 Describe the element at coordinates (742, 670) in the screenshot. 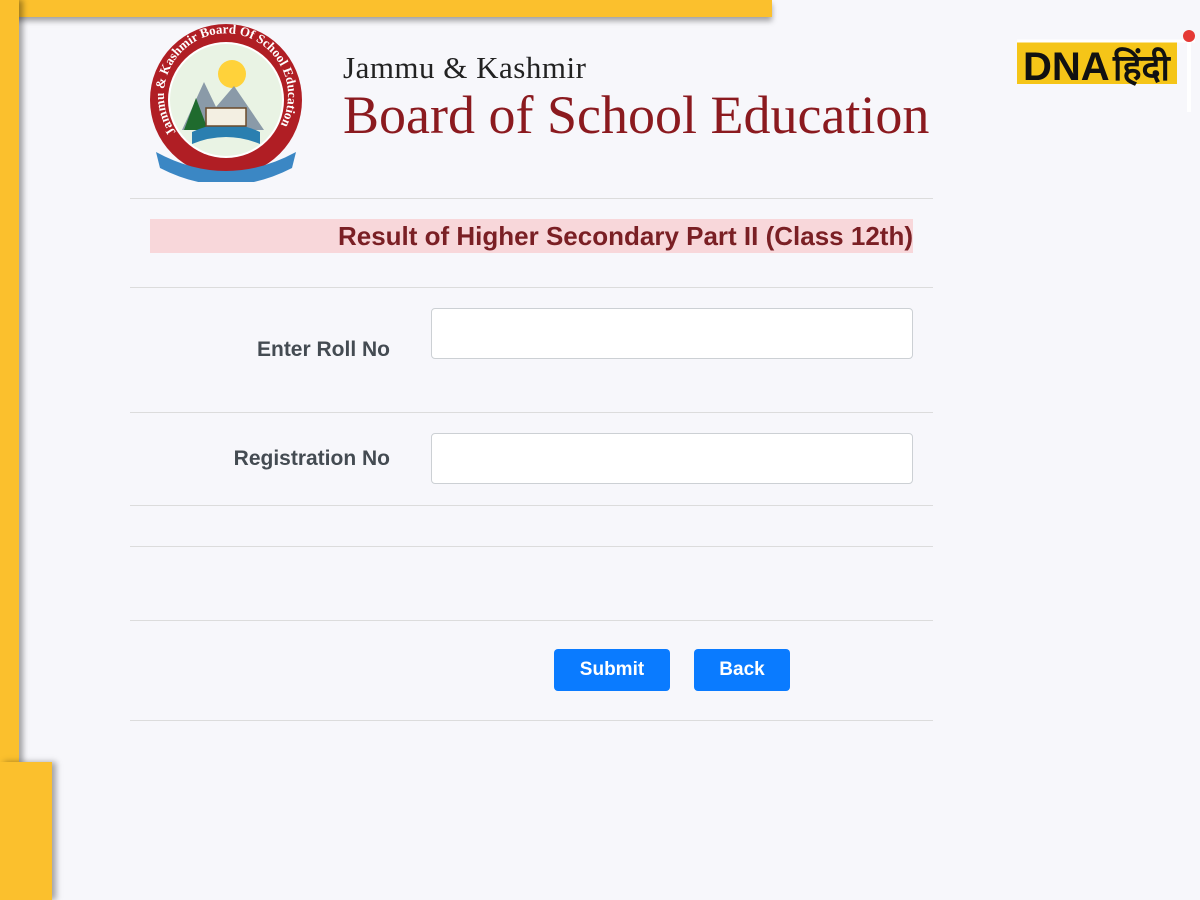

I see `back-button: Back` at that location.